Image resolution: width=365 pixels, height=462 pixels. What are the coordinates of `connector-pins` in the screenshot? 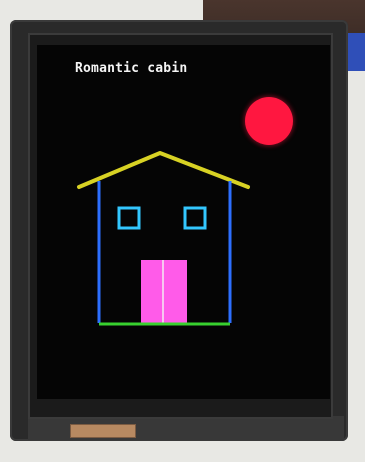 It's located at (103, 431).